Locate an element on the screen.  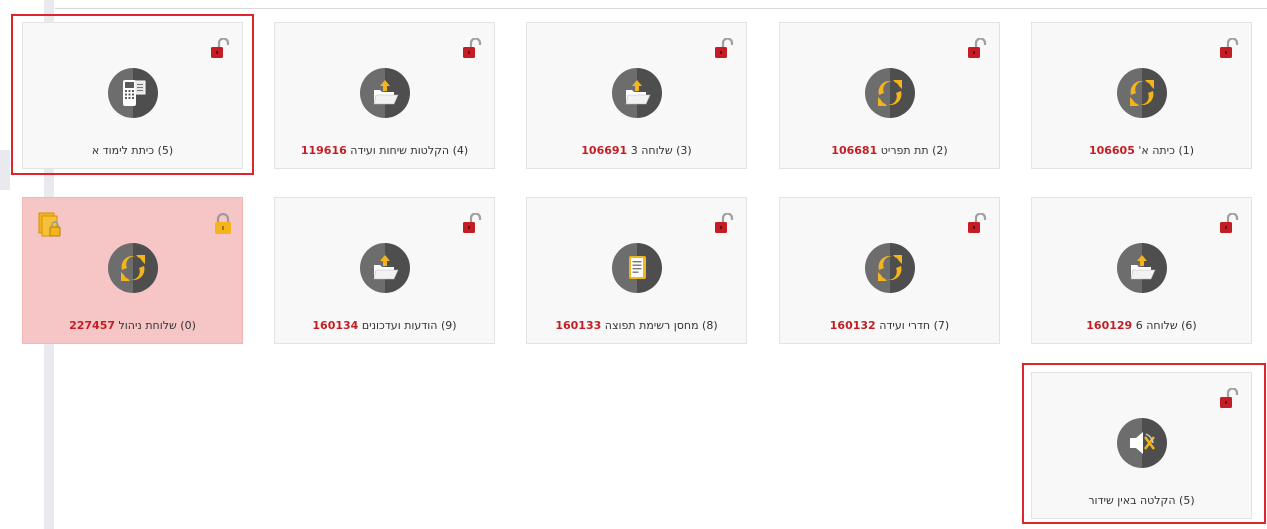
extension-tile: (2) תת תפריט 106681 is located at coordinates (889, 95).